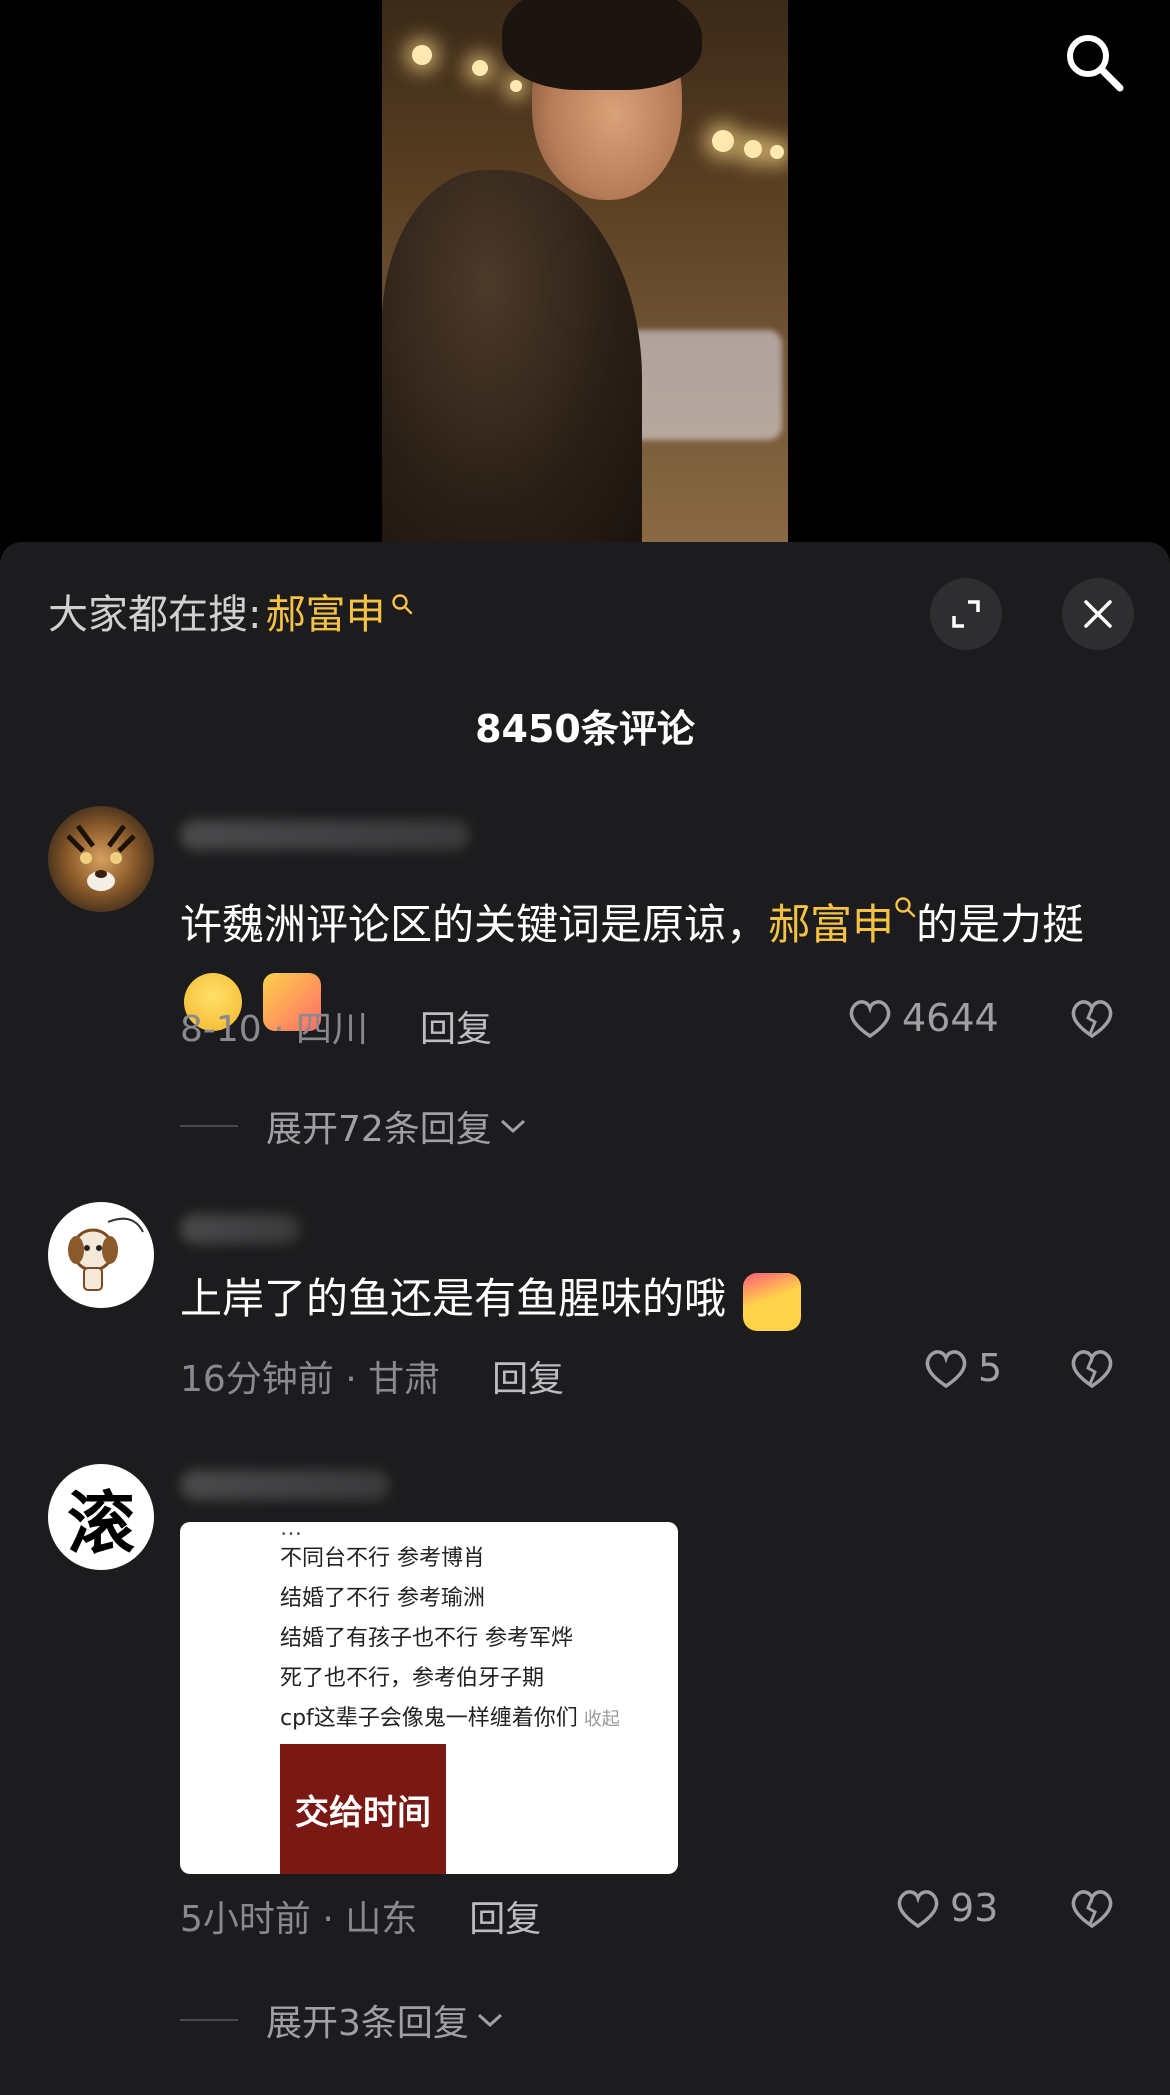 The image size is (1170, 2095). I want to click on like-button: 93, so click(946, 1908).